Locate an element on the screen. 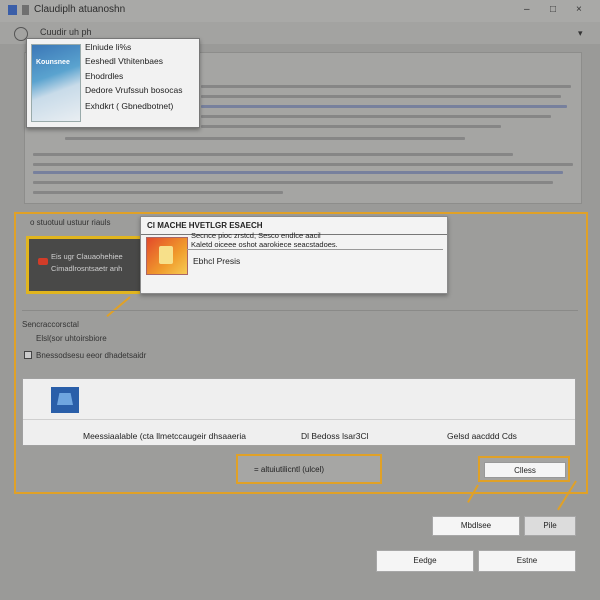 Image resolution: width=600 pixels, height=600 pixels. estne-button-label: Estne is located at coordinates (527, 560).